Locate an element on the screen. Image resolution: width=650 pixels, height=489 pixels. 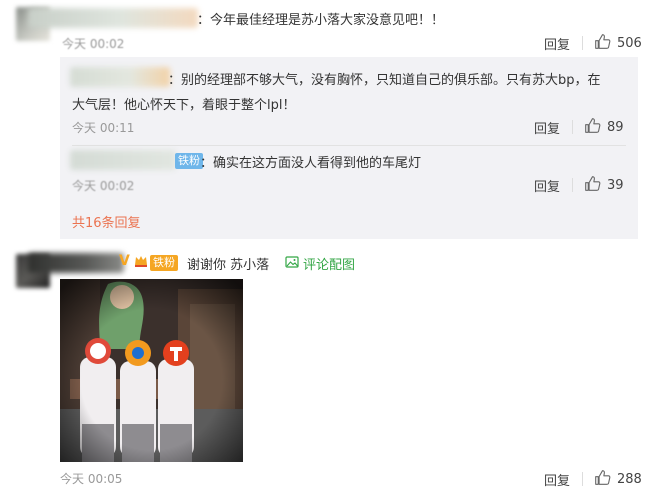
crown-icon is located at coordinates (141, 261).